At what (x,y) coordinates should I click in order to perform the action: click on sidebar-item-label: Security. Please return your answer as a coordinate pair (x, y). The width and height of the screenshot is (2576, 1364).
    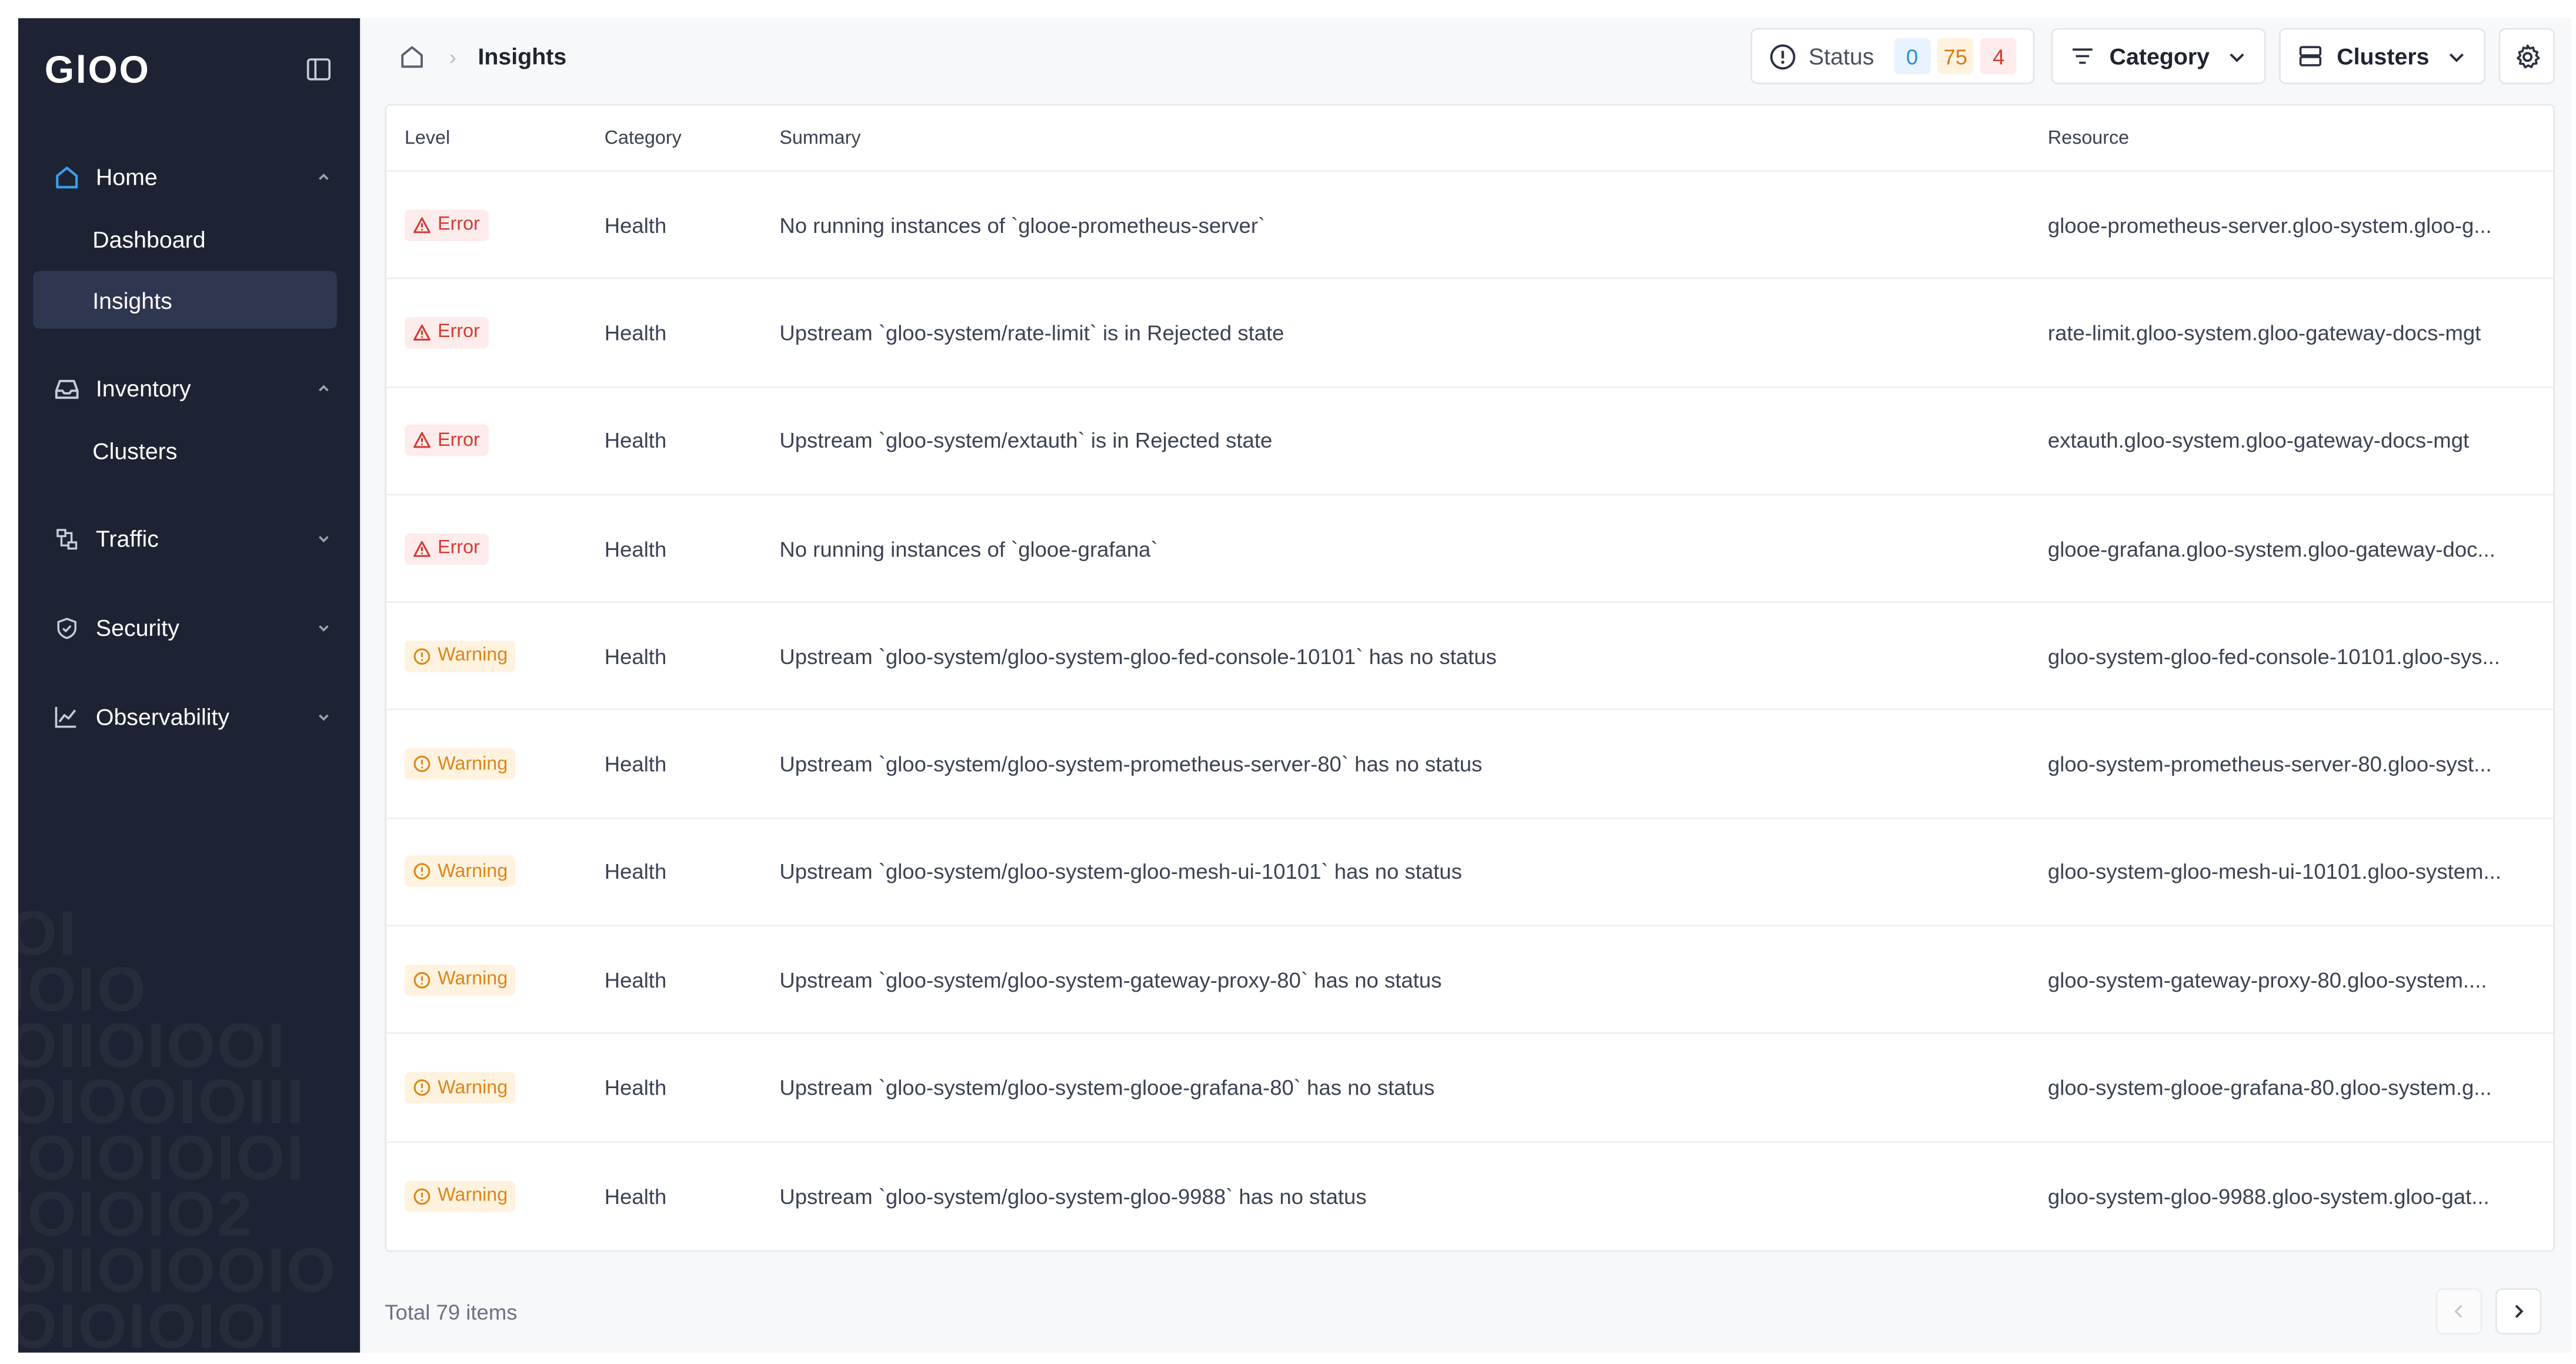
    Looking at the image, I should click on (137, 627).